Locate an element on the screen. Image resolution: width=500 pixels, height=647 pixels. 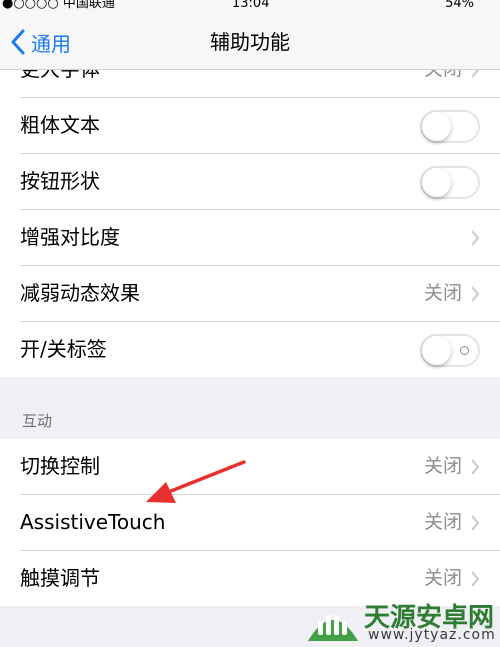
on-off-labels-toggle is located at coordinates (450, 350).